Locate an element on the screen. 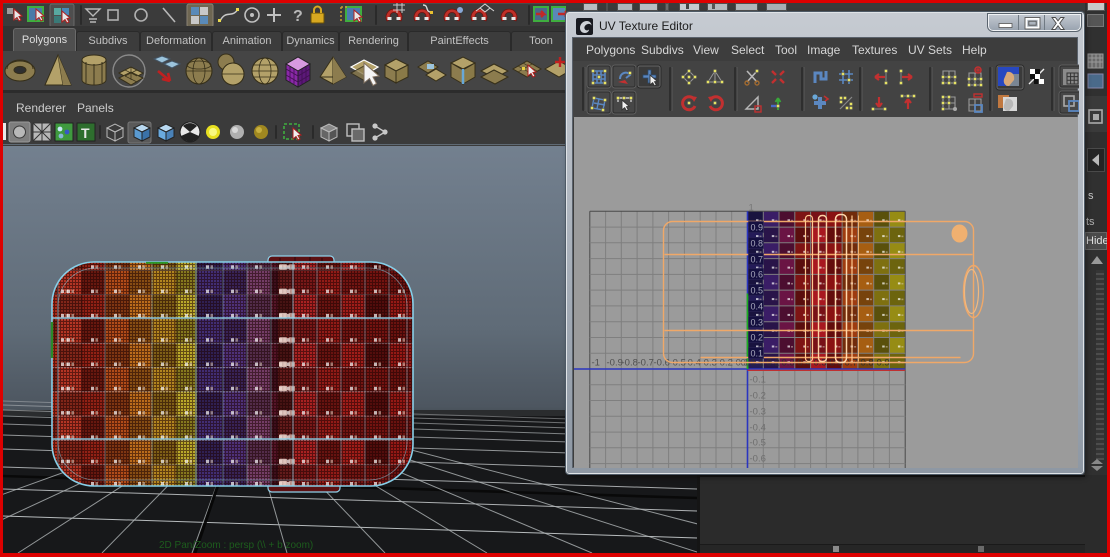 Image resolution: width=1110 pixels, height=557 pixels. svg-text: 0.9 is located at coordinates (757, 228).